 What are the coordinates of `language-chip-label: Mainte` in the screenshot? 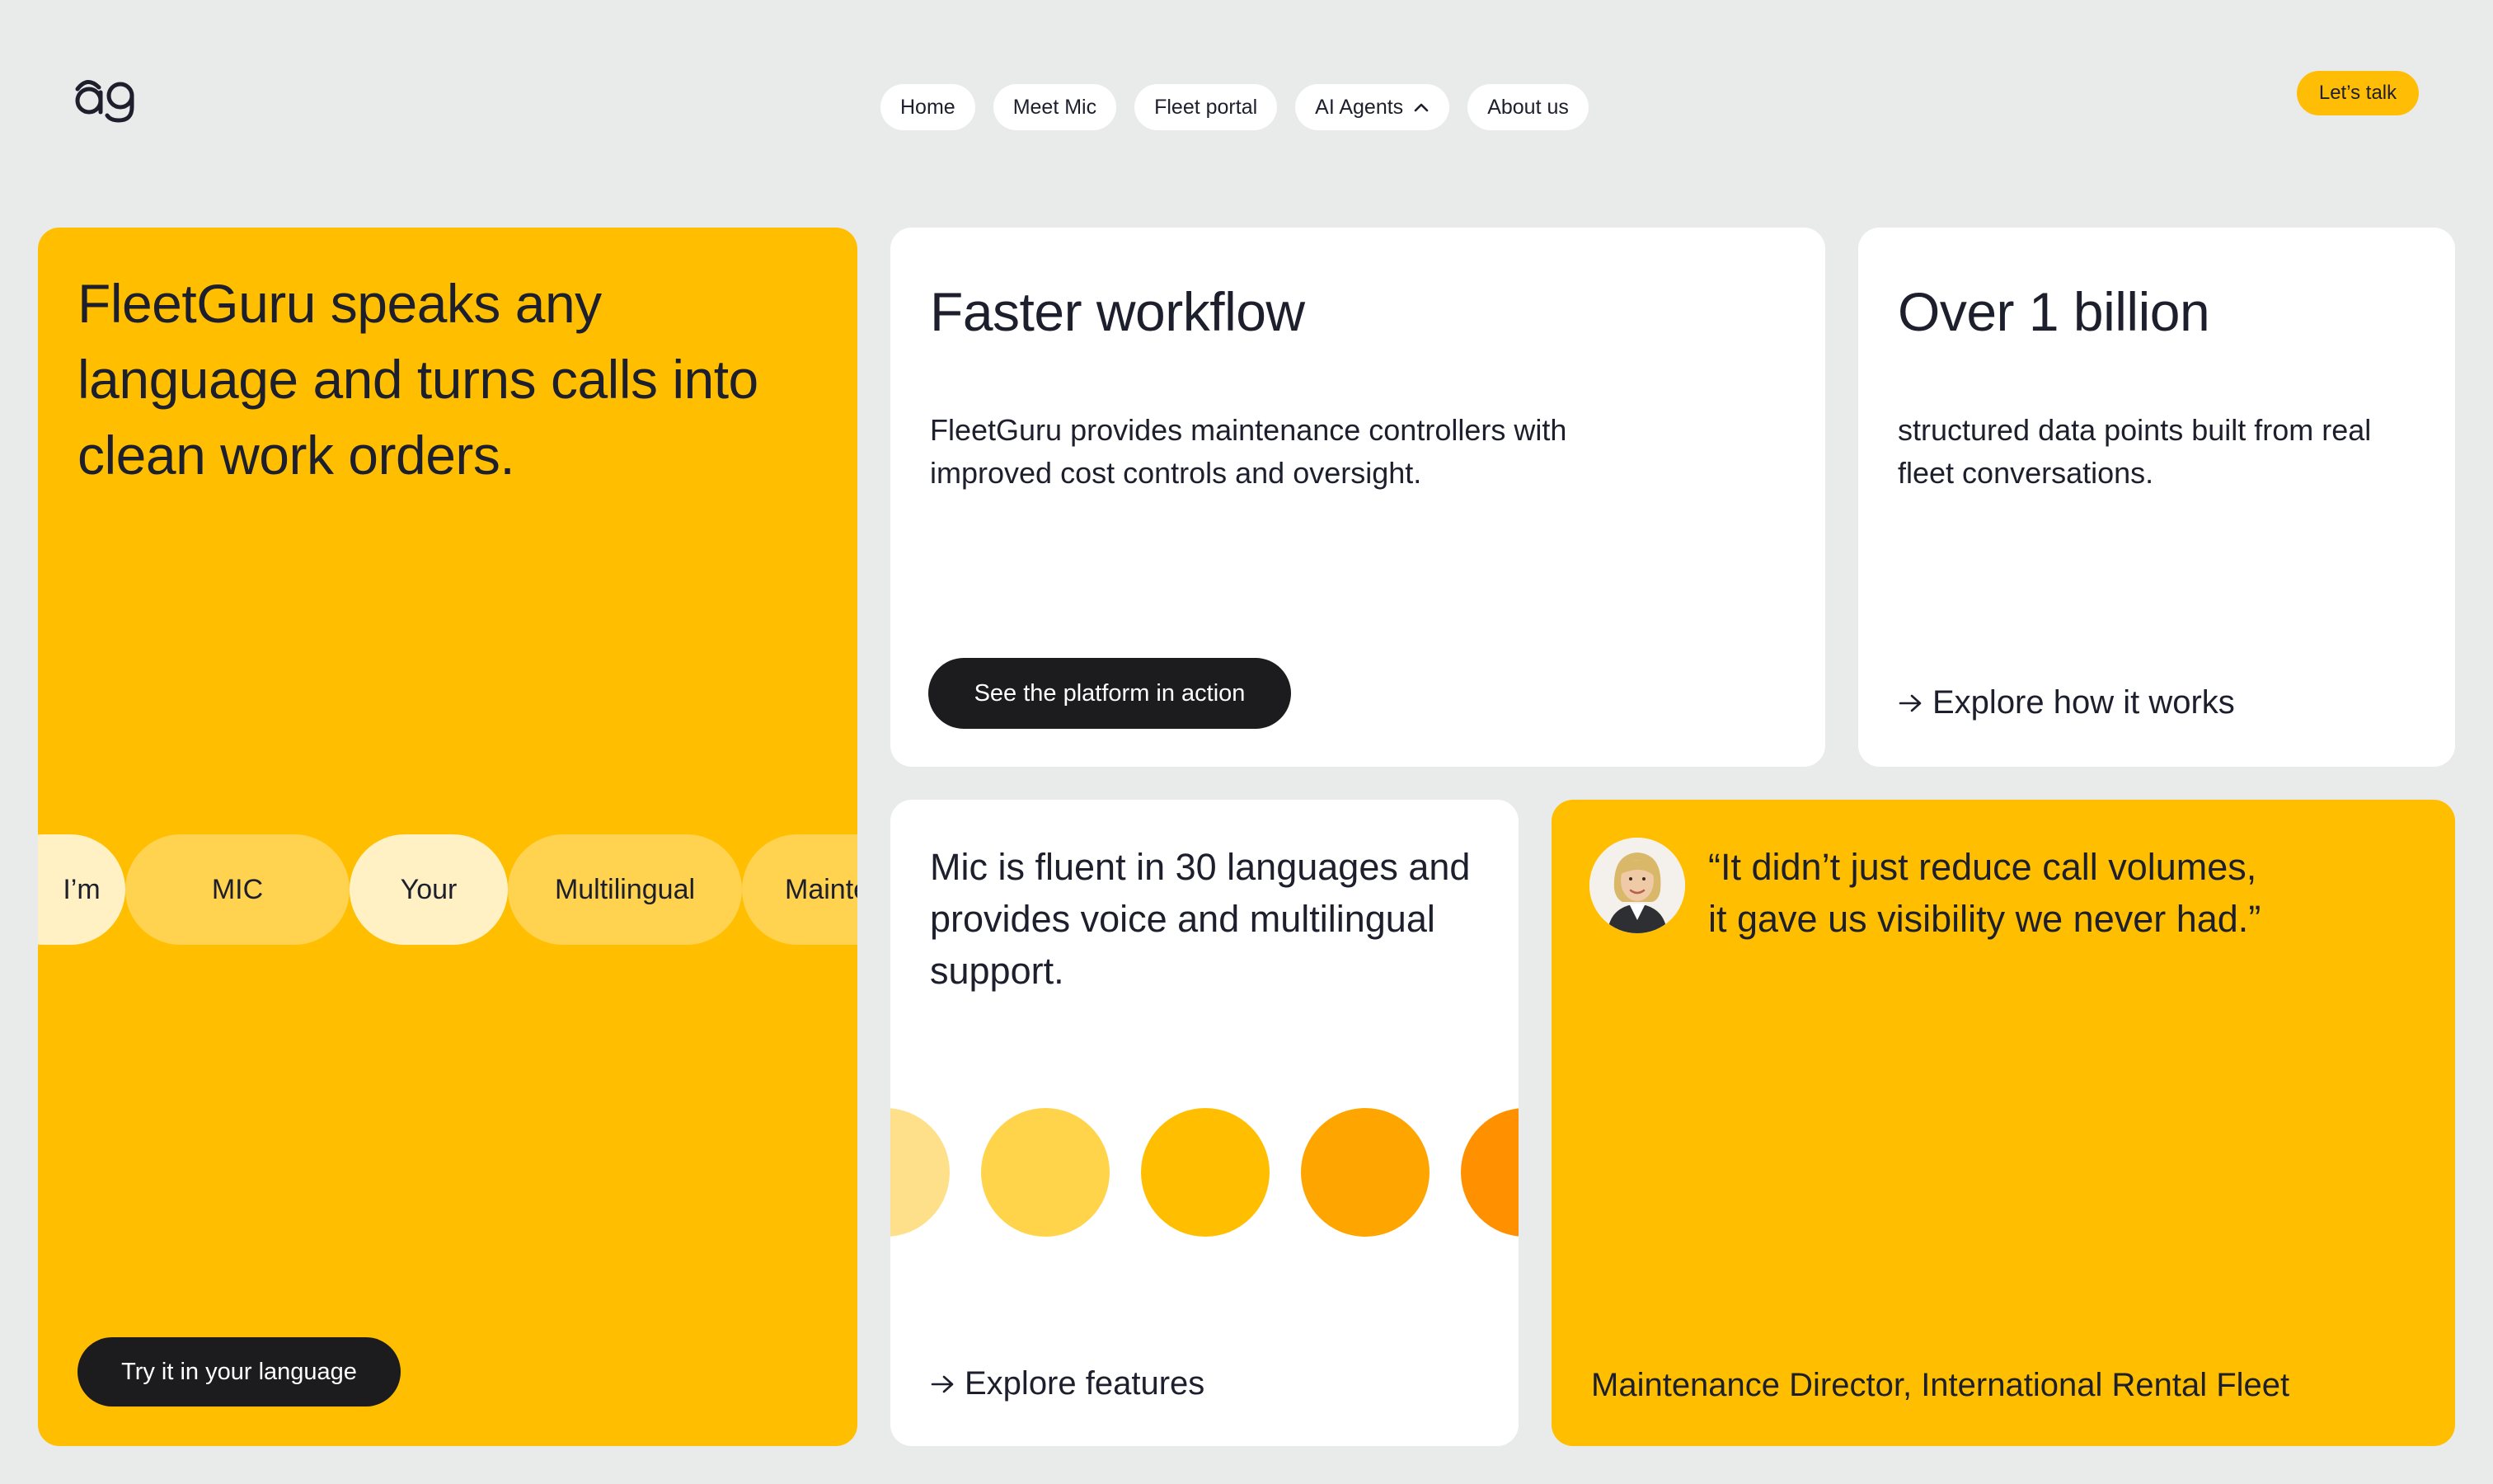 It's located at (821, 889).